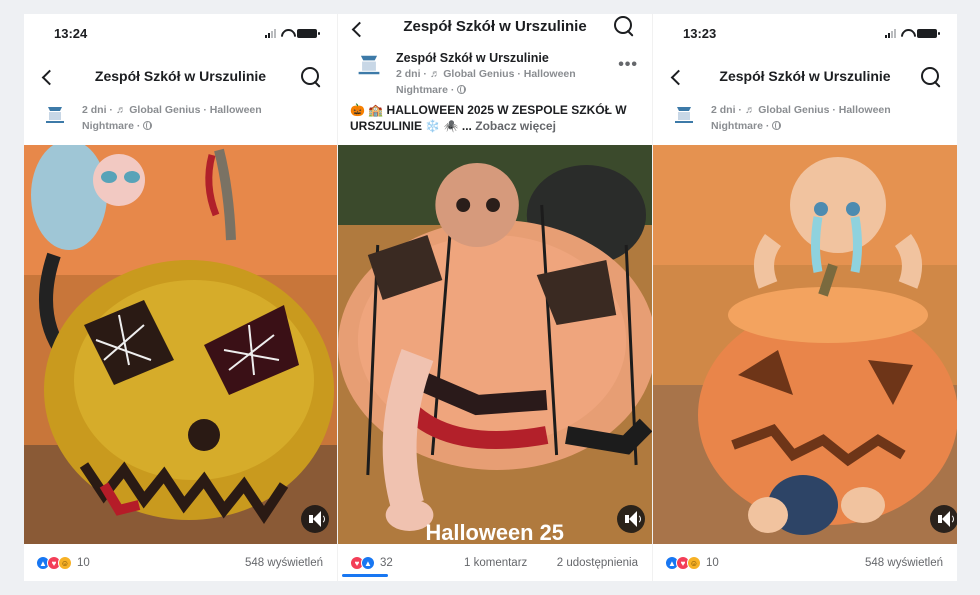 This screenshot has width=980, height=595. What do you see at coordinates (628, 65) in the screenshot?
I see `more-options-icon: •••` at bounding box center [628, 65].